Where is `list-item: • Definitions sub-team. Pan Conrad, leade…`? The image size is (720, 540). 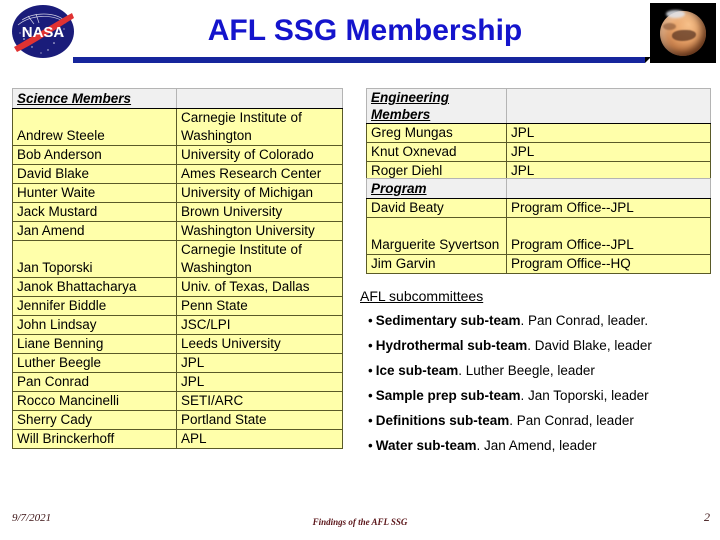
list-item: • Definitions sub-team. Pan Conrad, leade… is located at coordinates (538, 420).